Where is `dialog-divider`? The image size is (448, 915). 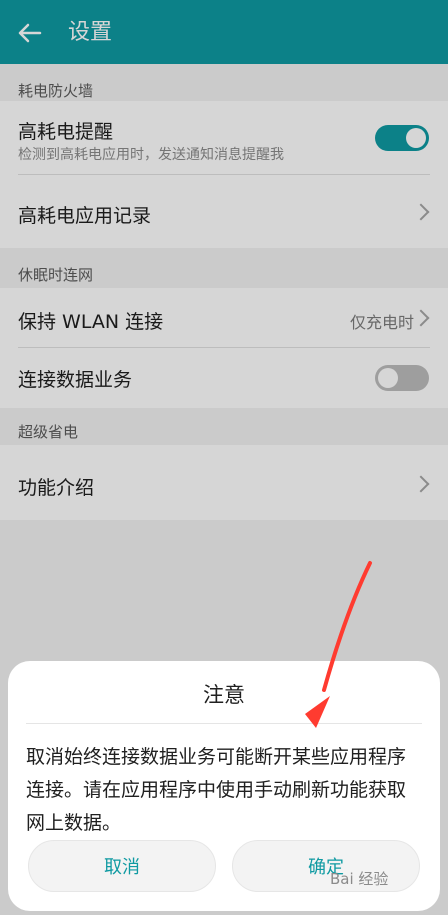
dialog-divider is located at coordinates (224, 723).